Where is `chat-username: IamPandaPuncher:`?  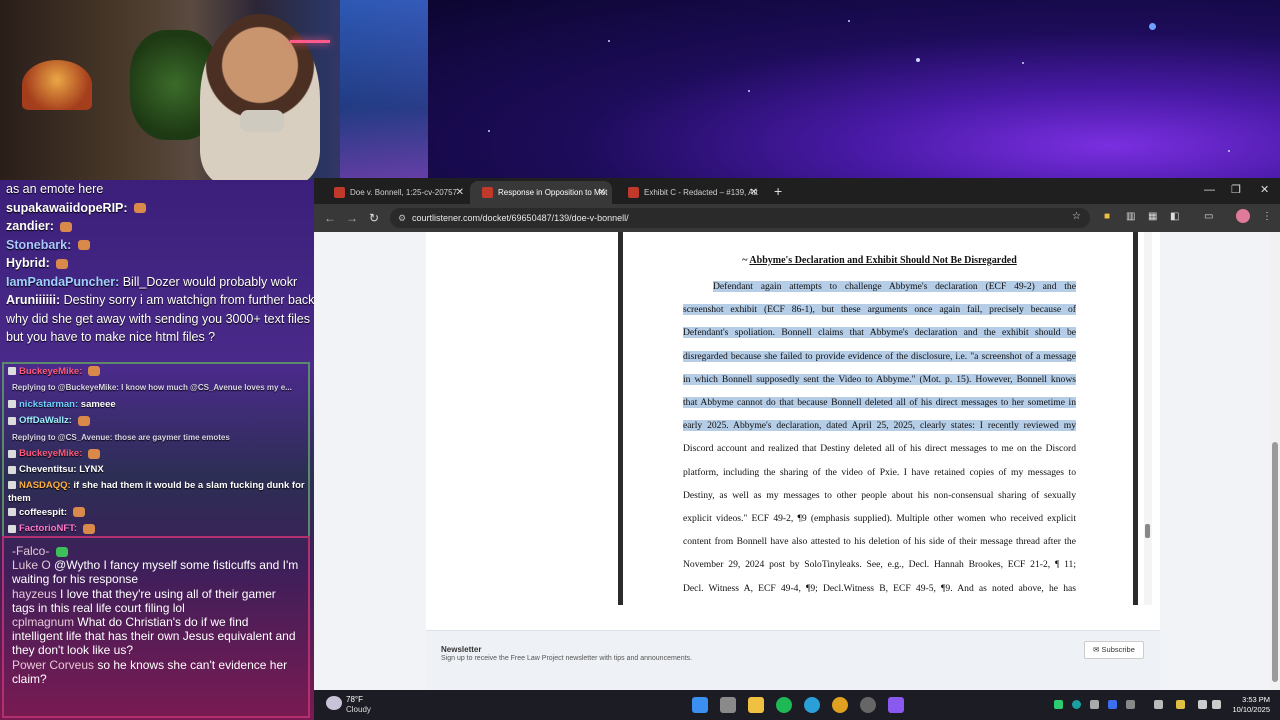 chat-username: IamPandaPuncher: is located at coordinates (62, 282).